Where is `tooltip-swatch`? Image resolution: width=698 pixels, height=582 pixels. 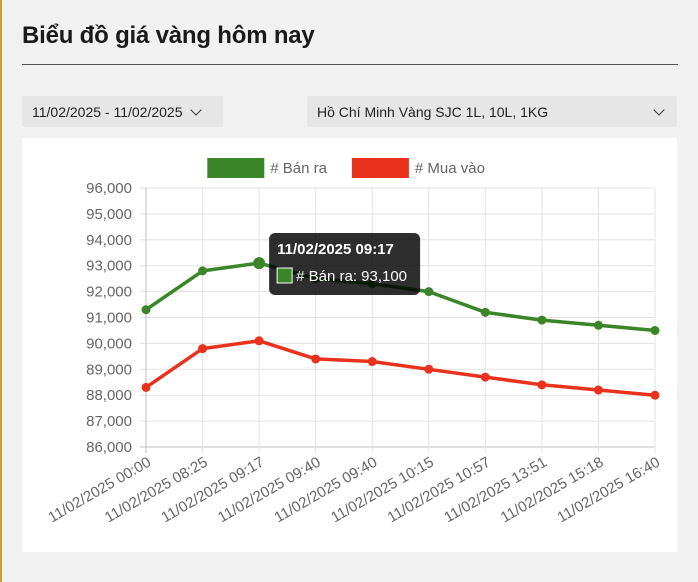
tooltip-swatch is located at coordinates (284, 275).